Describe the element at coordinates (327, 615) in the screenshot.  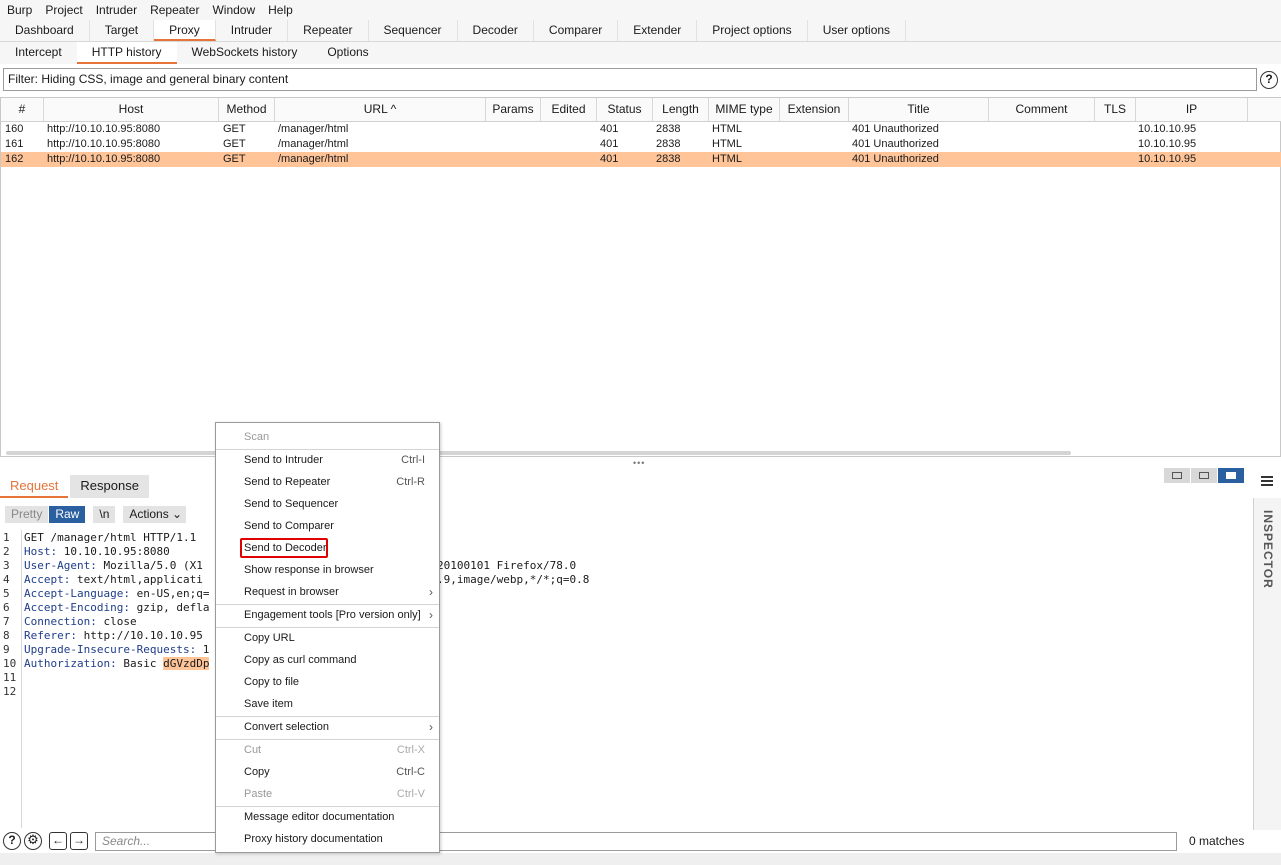
I see `menu-item-engagement-tools: Engagement tools [Pro version only] ›` at that location.